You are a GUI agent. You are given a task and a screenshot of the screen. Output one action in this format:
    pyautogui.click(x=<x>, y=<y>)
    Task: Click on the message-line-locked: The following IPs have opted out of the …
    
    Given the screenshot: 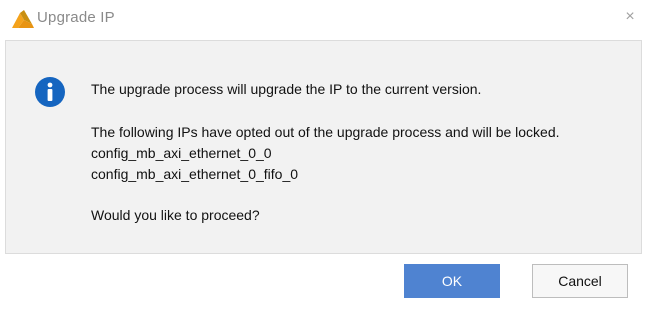 What is the action you would take?
    pyautogui.click(x=325, y=132)
    